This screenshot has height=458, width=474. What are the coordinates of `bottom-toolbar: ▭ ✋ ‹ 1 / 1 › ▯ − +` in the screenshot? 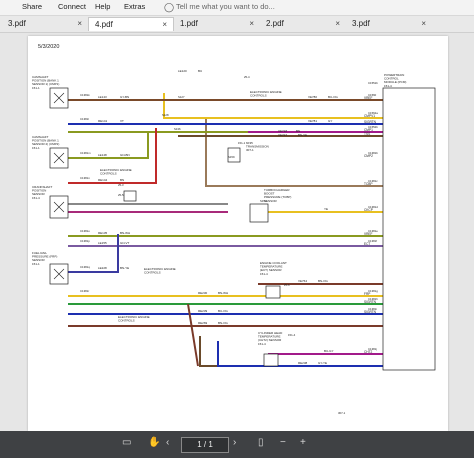 It's located at (237, 444).